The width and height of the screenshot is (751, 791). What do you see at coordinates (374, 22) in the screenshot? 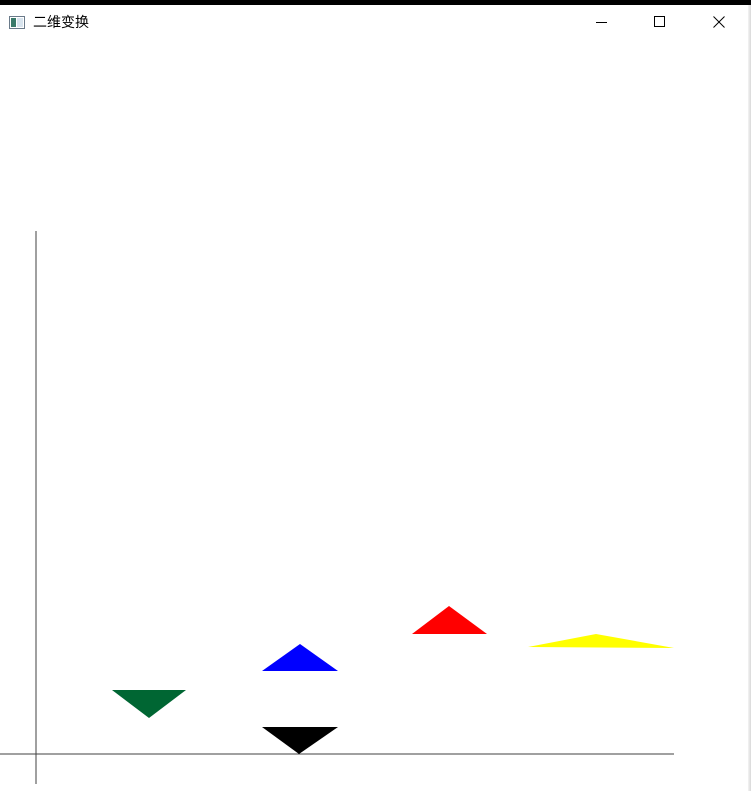
I see `title-bar: 二维变换` at bounding box center [374, 22].